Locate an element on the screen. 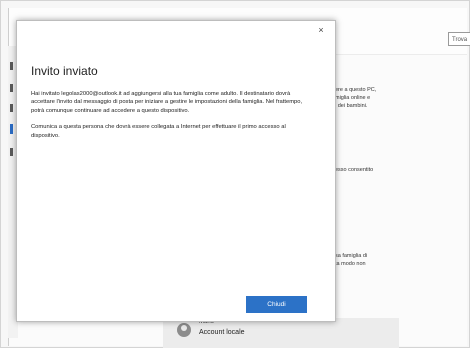 Image resolution: width=470 pixels, height=348 pixels. close-icon: × is located at coordinates (321, 30).